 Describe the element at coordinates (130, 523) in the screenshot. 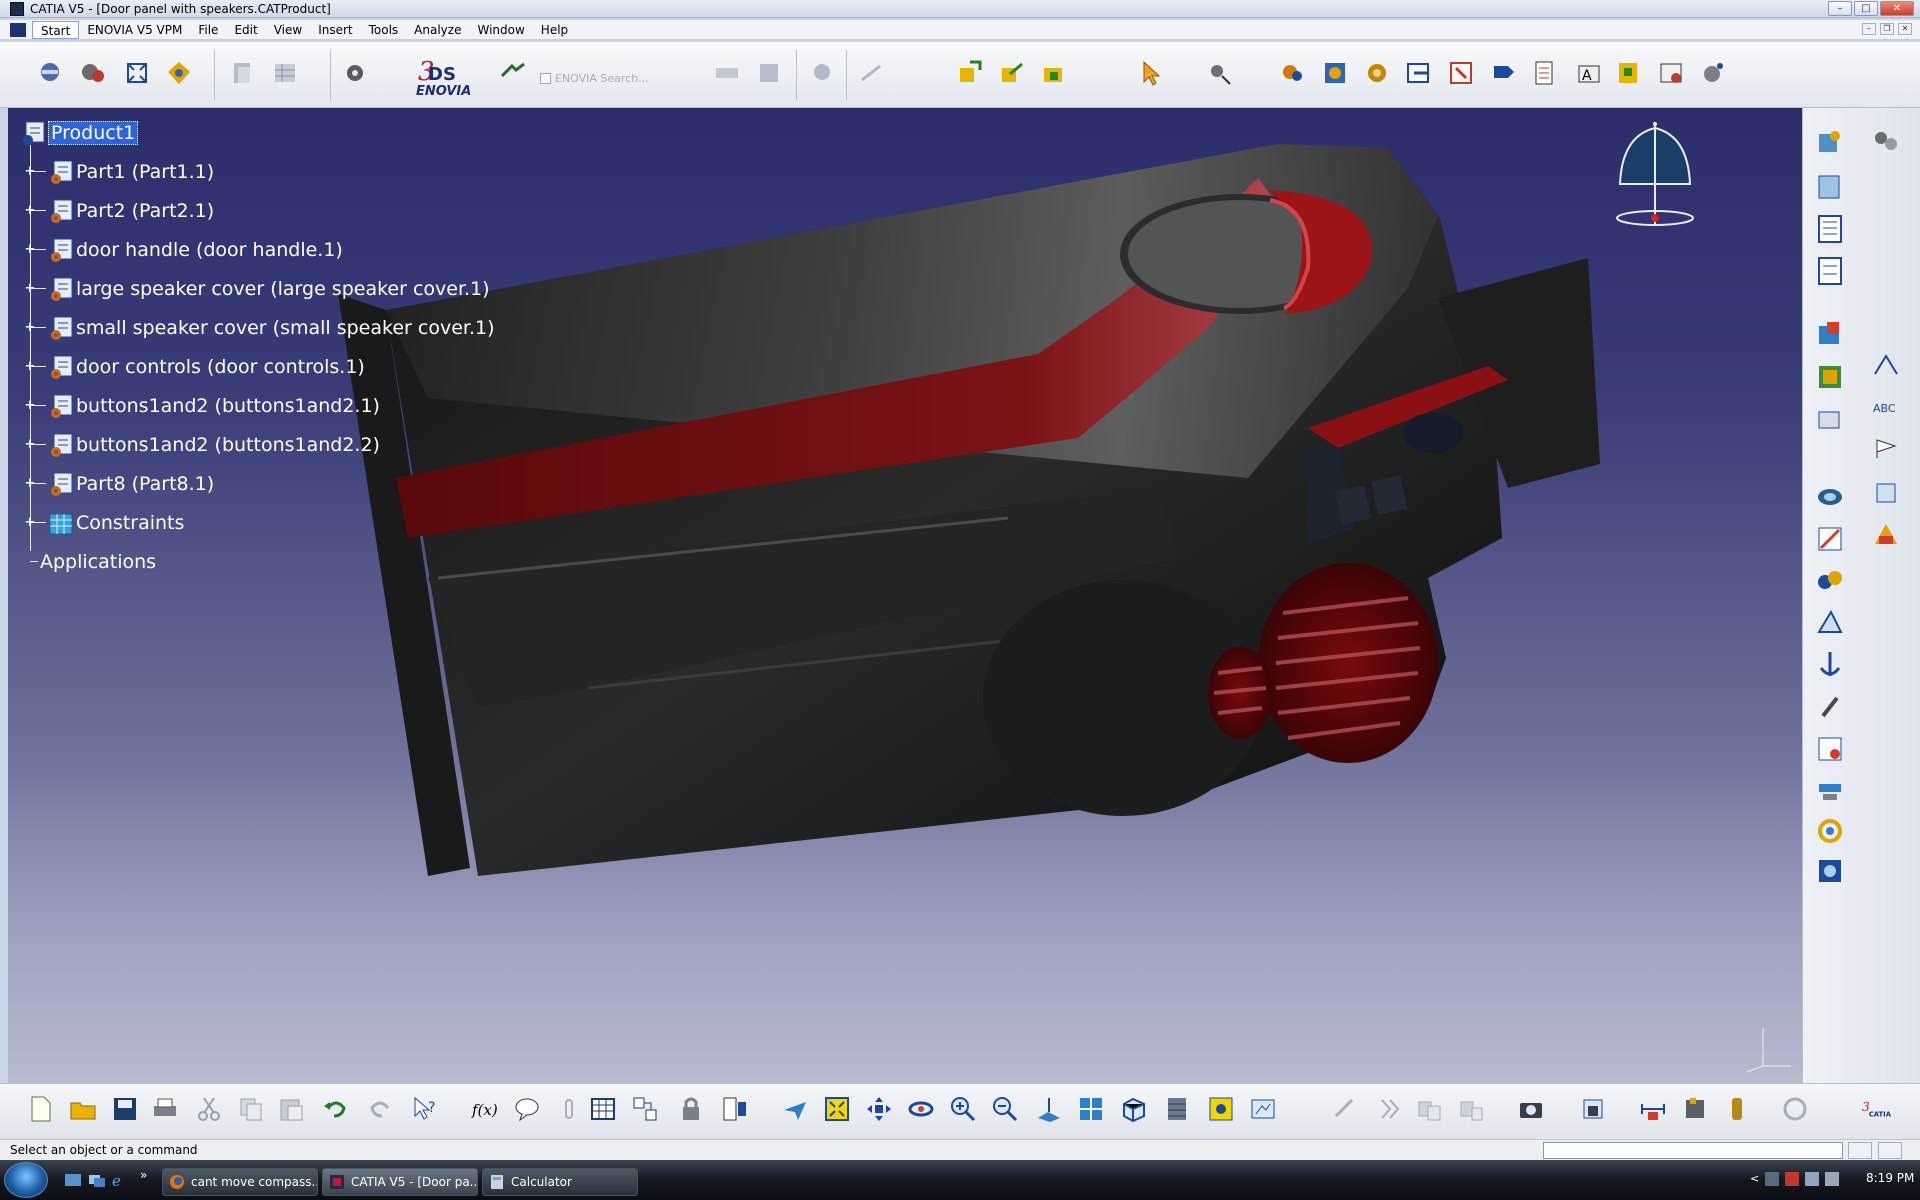

I see `tree-label: Constraints` at that location.